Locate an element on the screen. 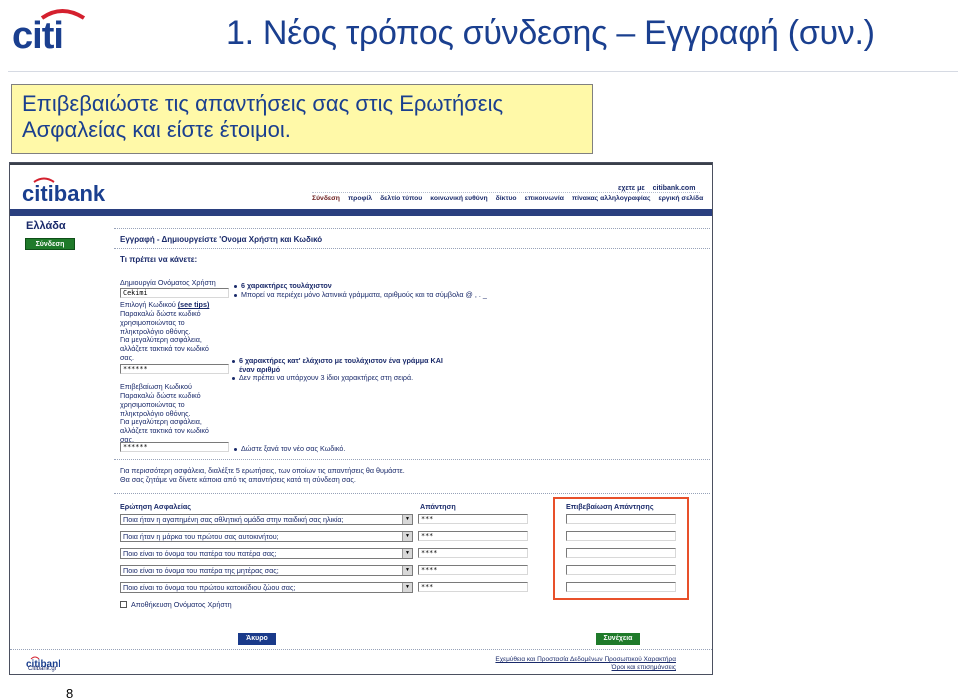 The height and width of the screenshot is (699, 960). citi-logo-text: citi is located at coordinates (37, 32).